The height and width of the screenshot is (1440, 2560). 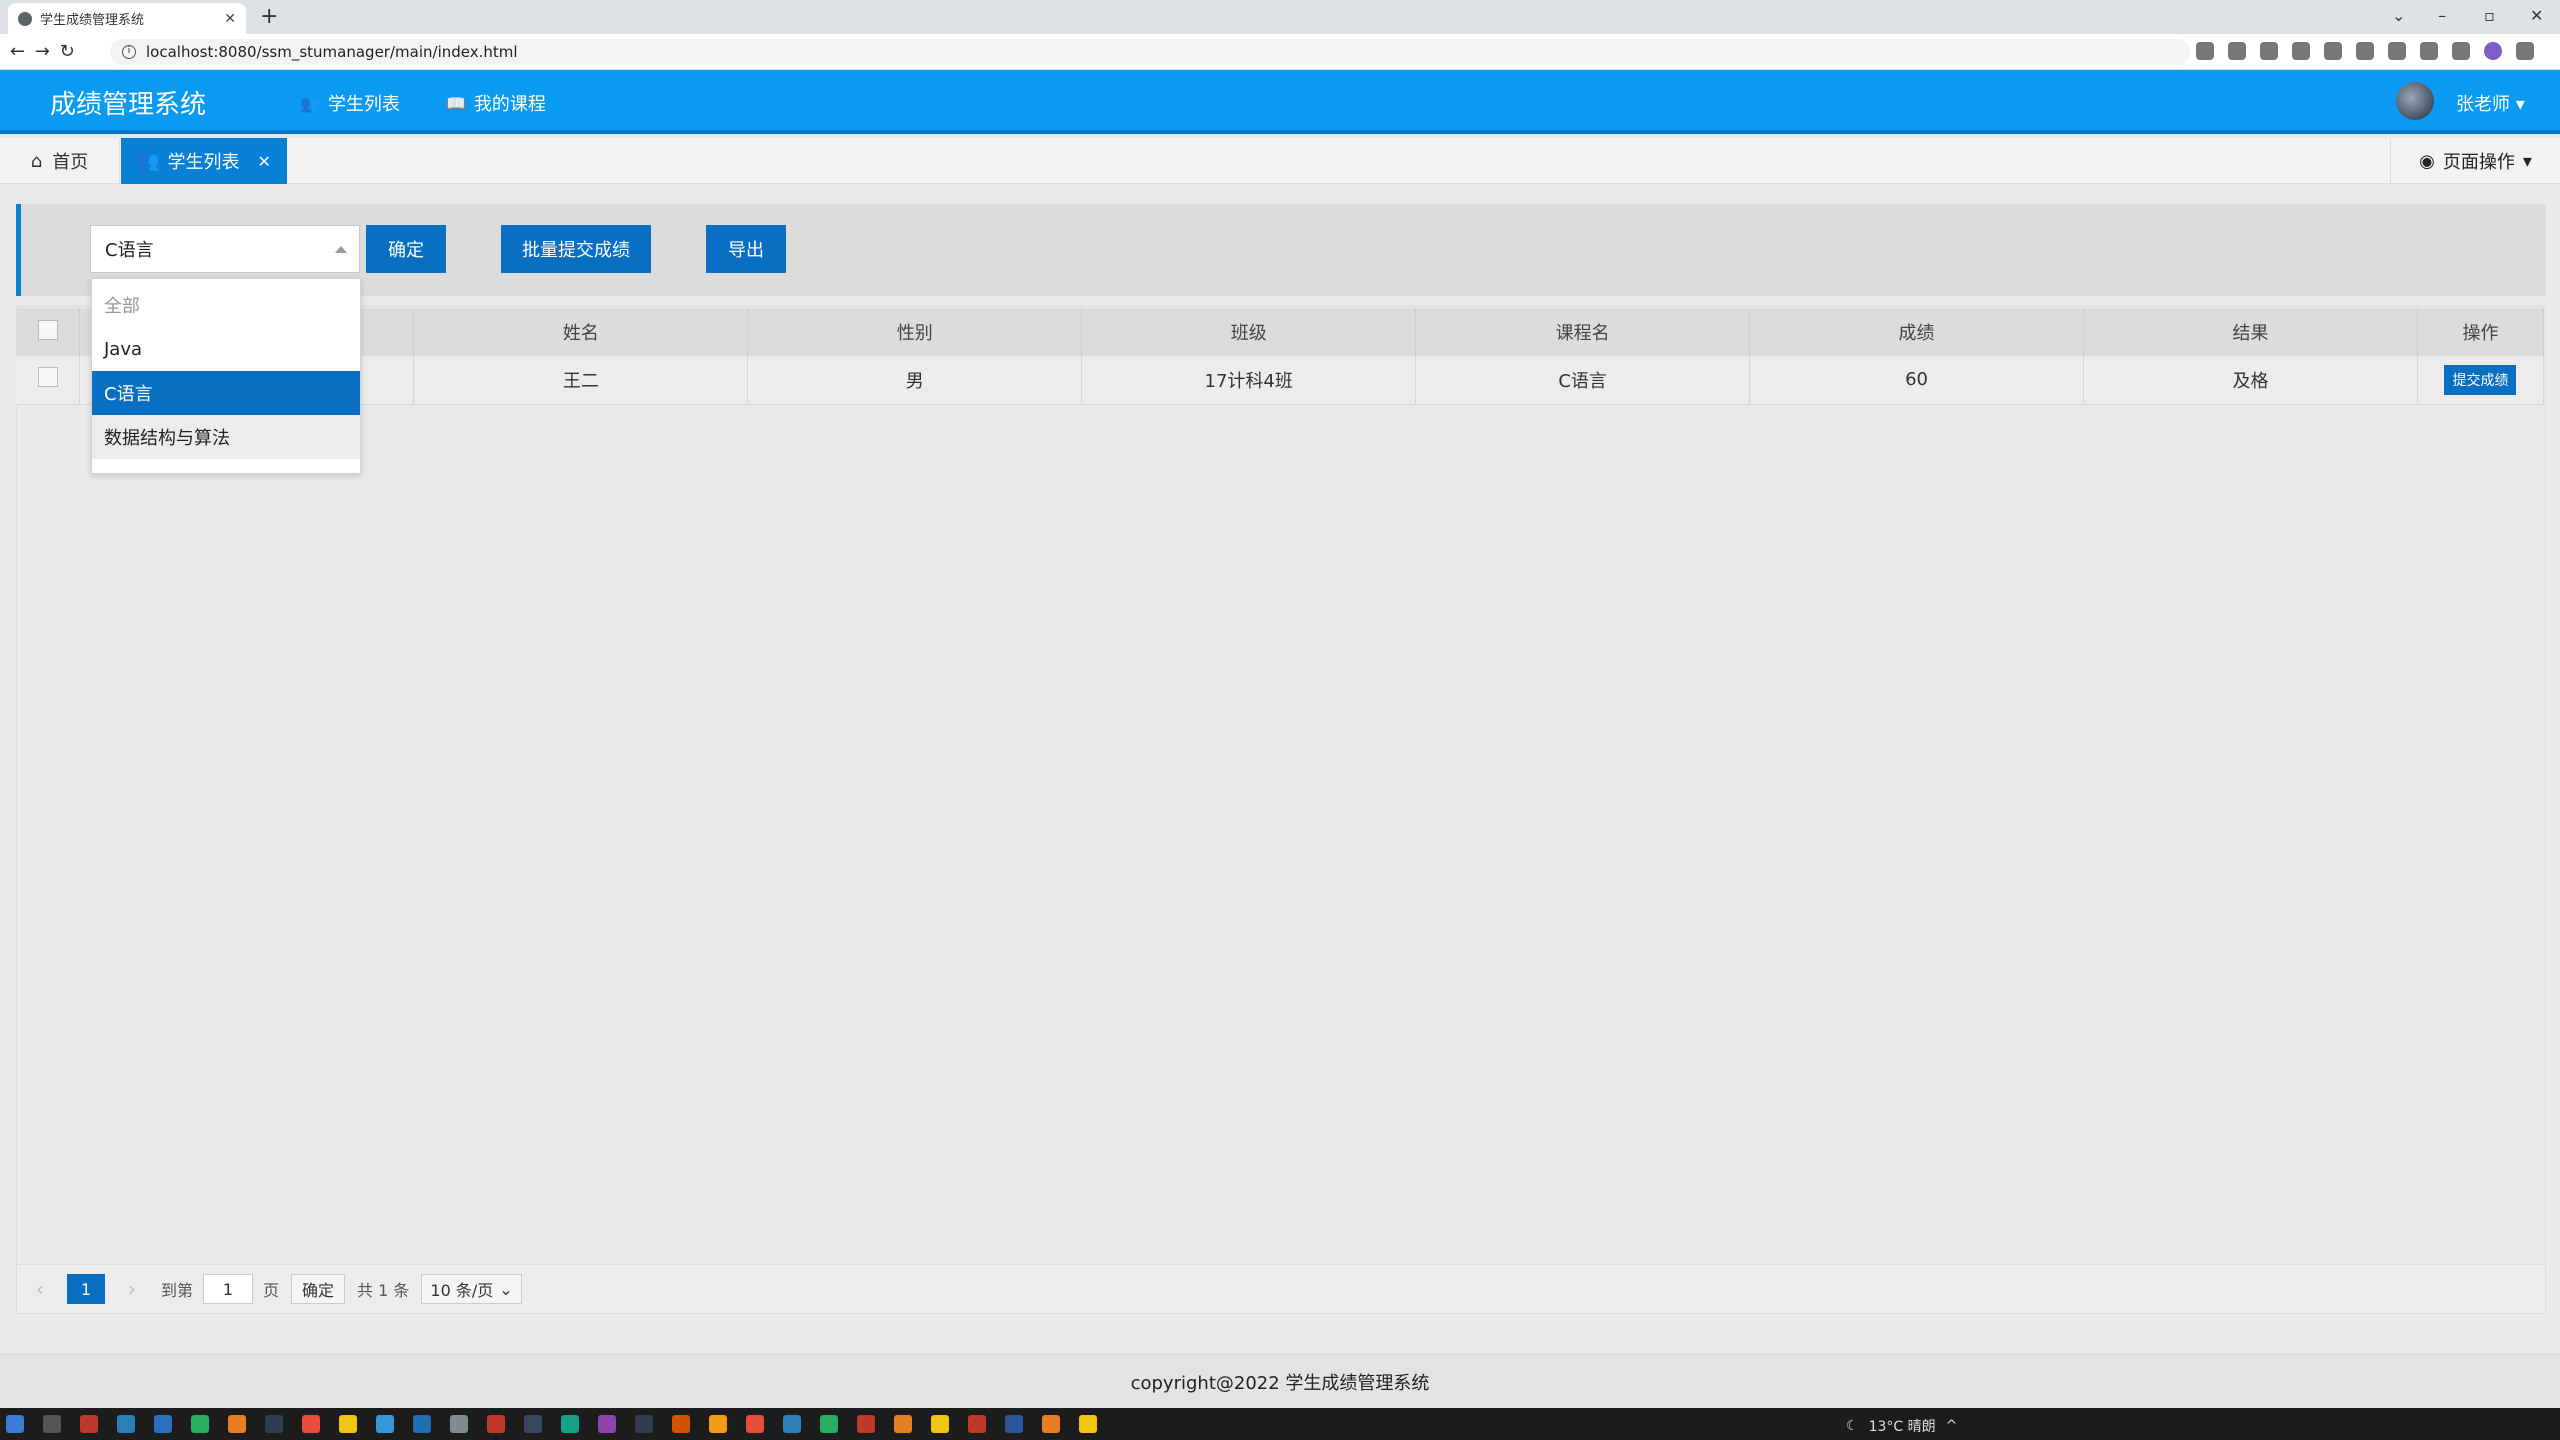 What do you see at coordinates (2205, 51) in the screenshot?
I see `zoom-icon` at bounding box center [2205, 51].